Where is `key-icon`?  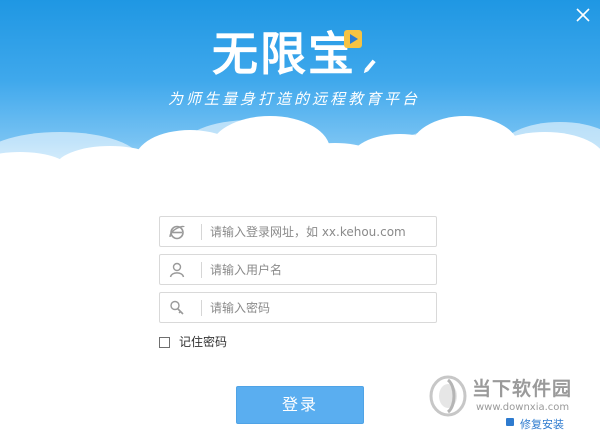
key-icon is located at coordinates (177, 308).